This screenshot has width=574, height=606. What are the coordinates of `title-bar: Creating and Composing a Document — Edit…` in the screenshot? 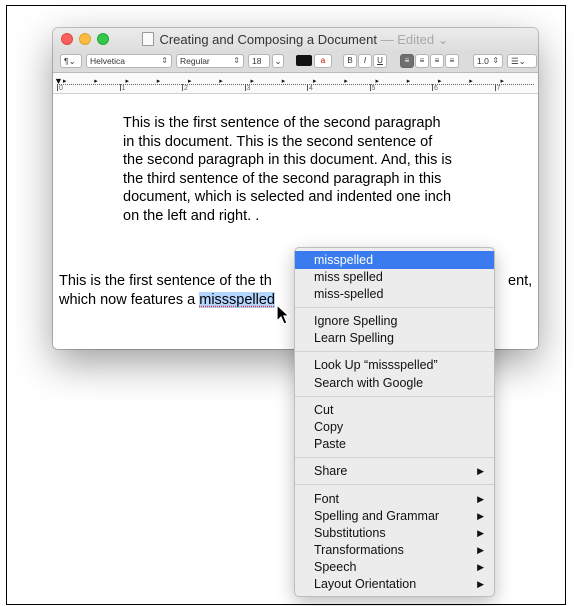 It's located at (295, 39).